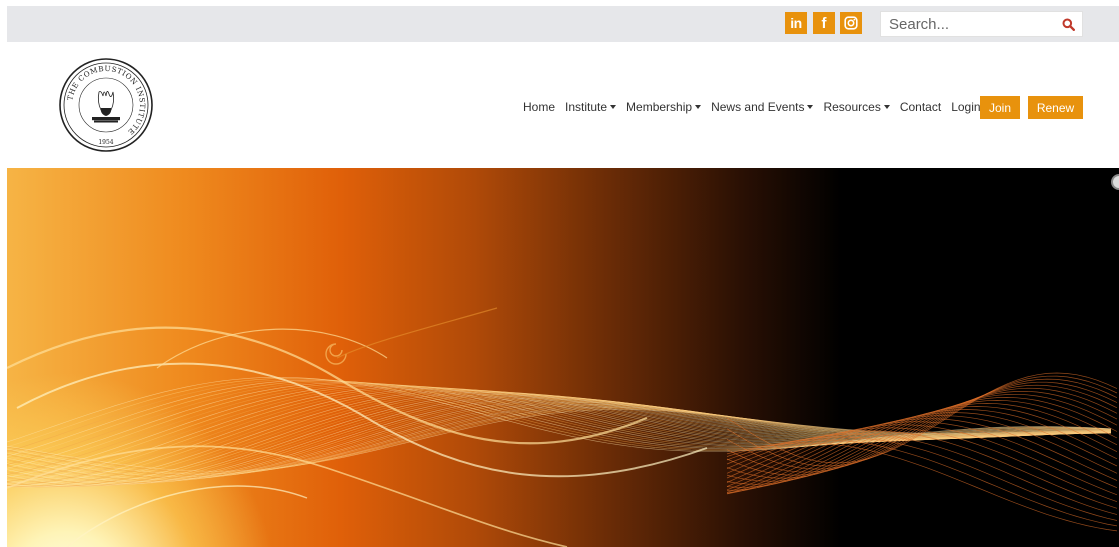  I want to click on top-utility-bar: in f, so click(563, 24).